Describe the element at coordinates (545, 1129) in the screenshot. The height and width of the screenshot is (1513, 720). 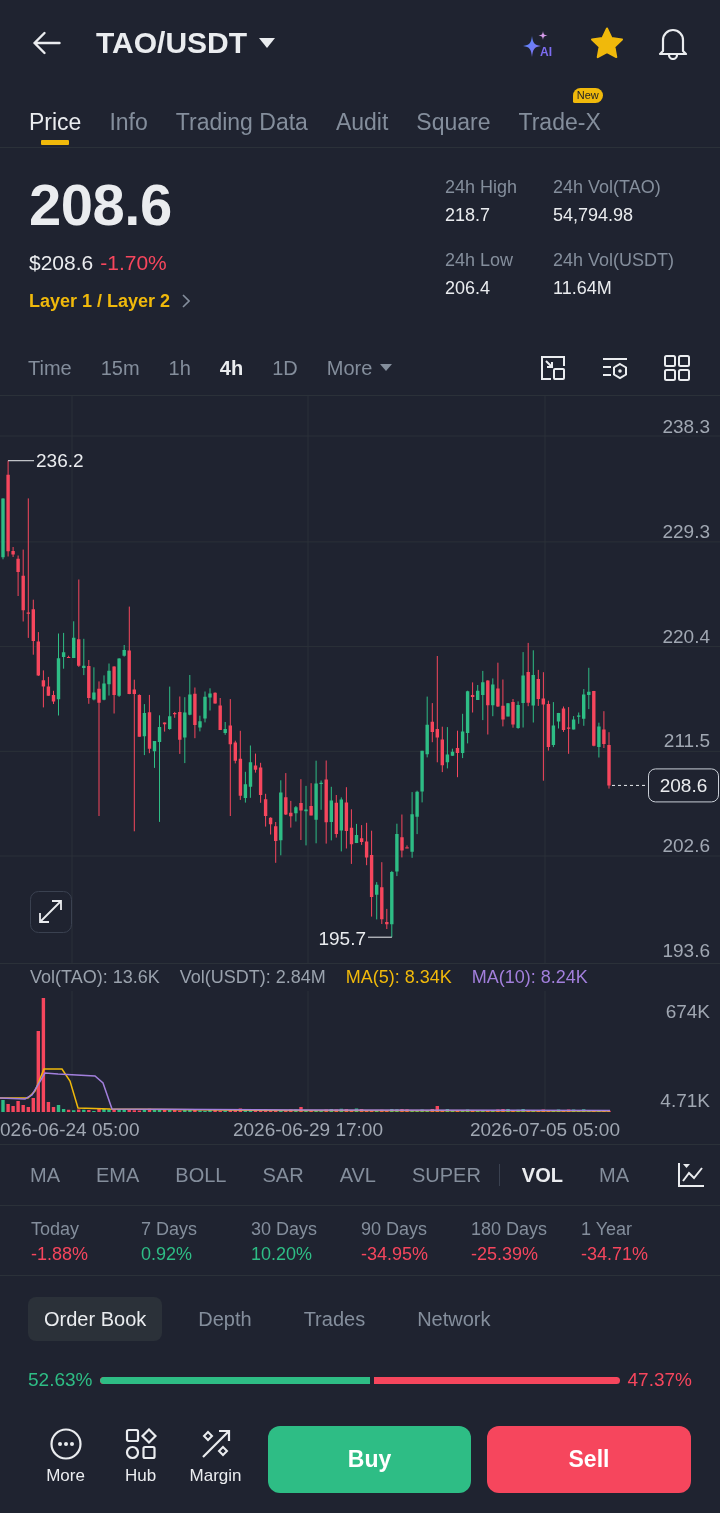
I see `date-axis-label: 2026-07-05 05:00` at that location.